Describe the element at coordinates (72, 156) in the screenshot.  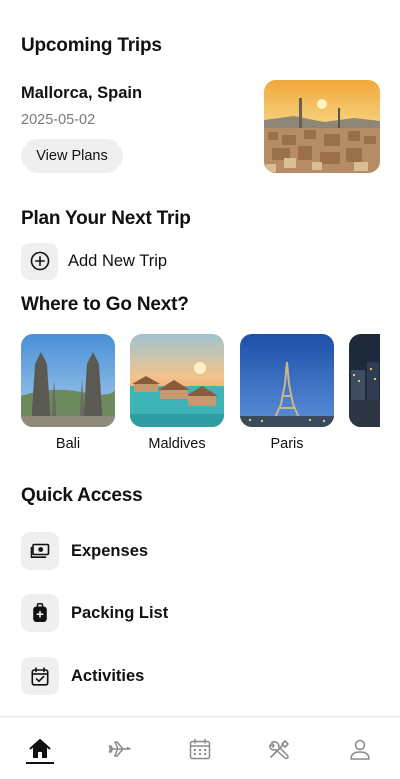
I see `view-plans-button: View Plans` at that location.